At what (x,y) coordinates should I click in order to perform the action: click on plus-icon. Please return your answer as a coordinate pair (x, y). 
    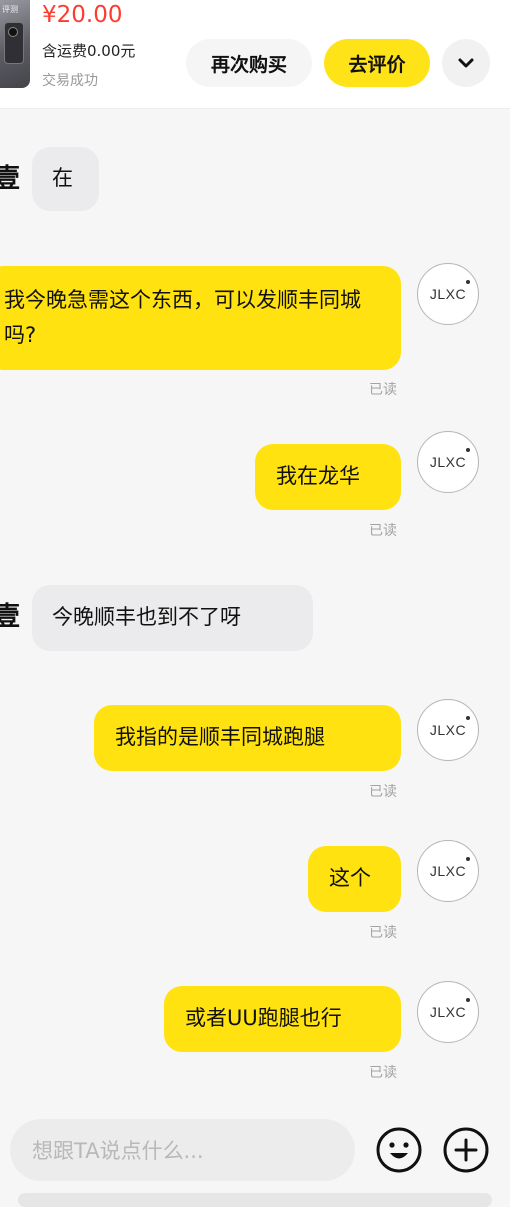
    Looking at the image, I should click on (466, 1150).